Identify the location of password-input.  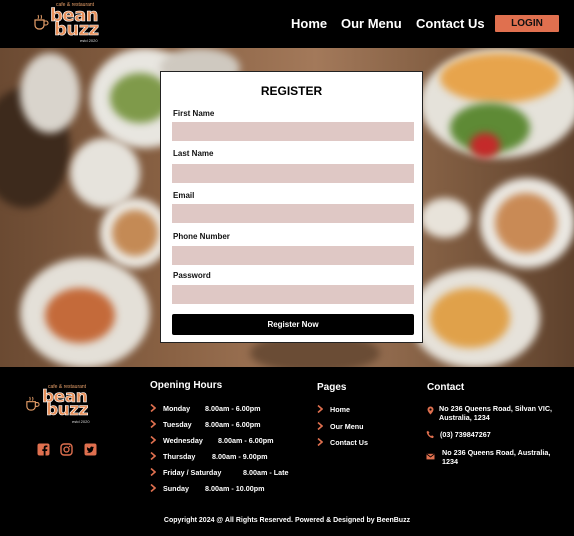
(293, 294).